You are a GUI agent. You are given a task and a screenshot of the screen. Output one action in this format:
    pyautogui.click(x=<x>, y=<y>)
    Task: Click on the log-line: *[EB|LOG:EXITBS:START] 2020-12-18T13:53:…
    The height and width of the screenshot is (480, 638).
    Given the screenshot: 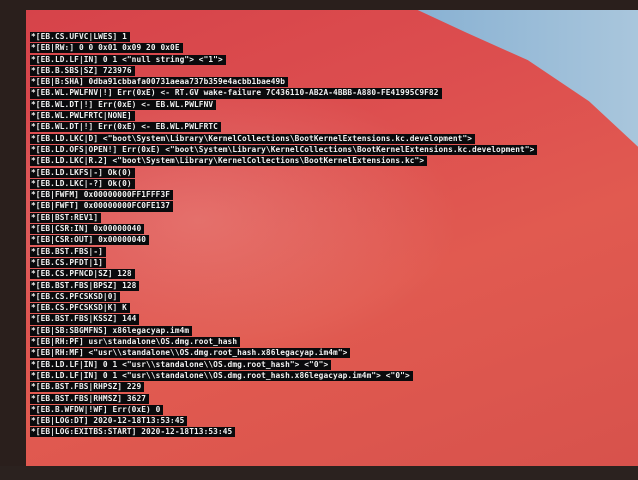 What is the action you would take?
    pyautogui.click(x=133, y=432)
    